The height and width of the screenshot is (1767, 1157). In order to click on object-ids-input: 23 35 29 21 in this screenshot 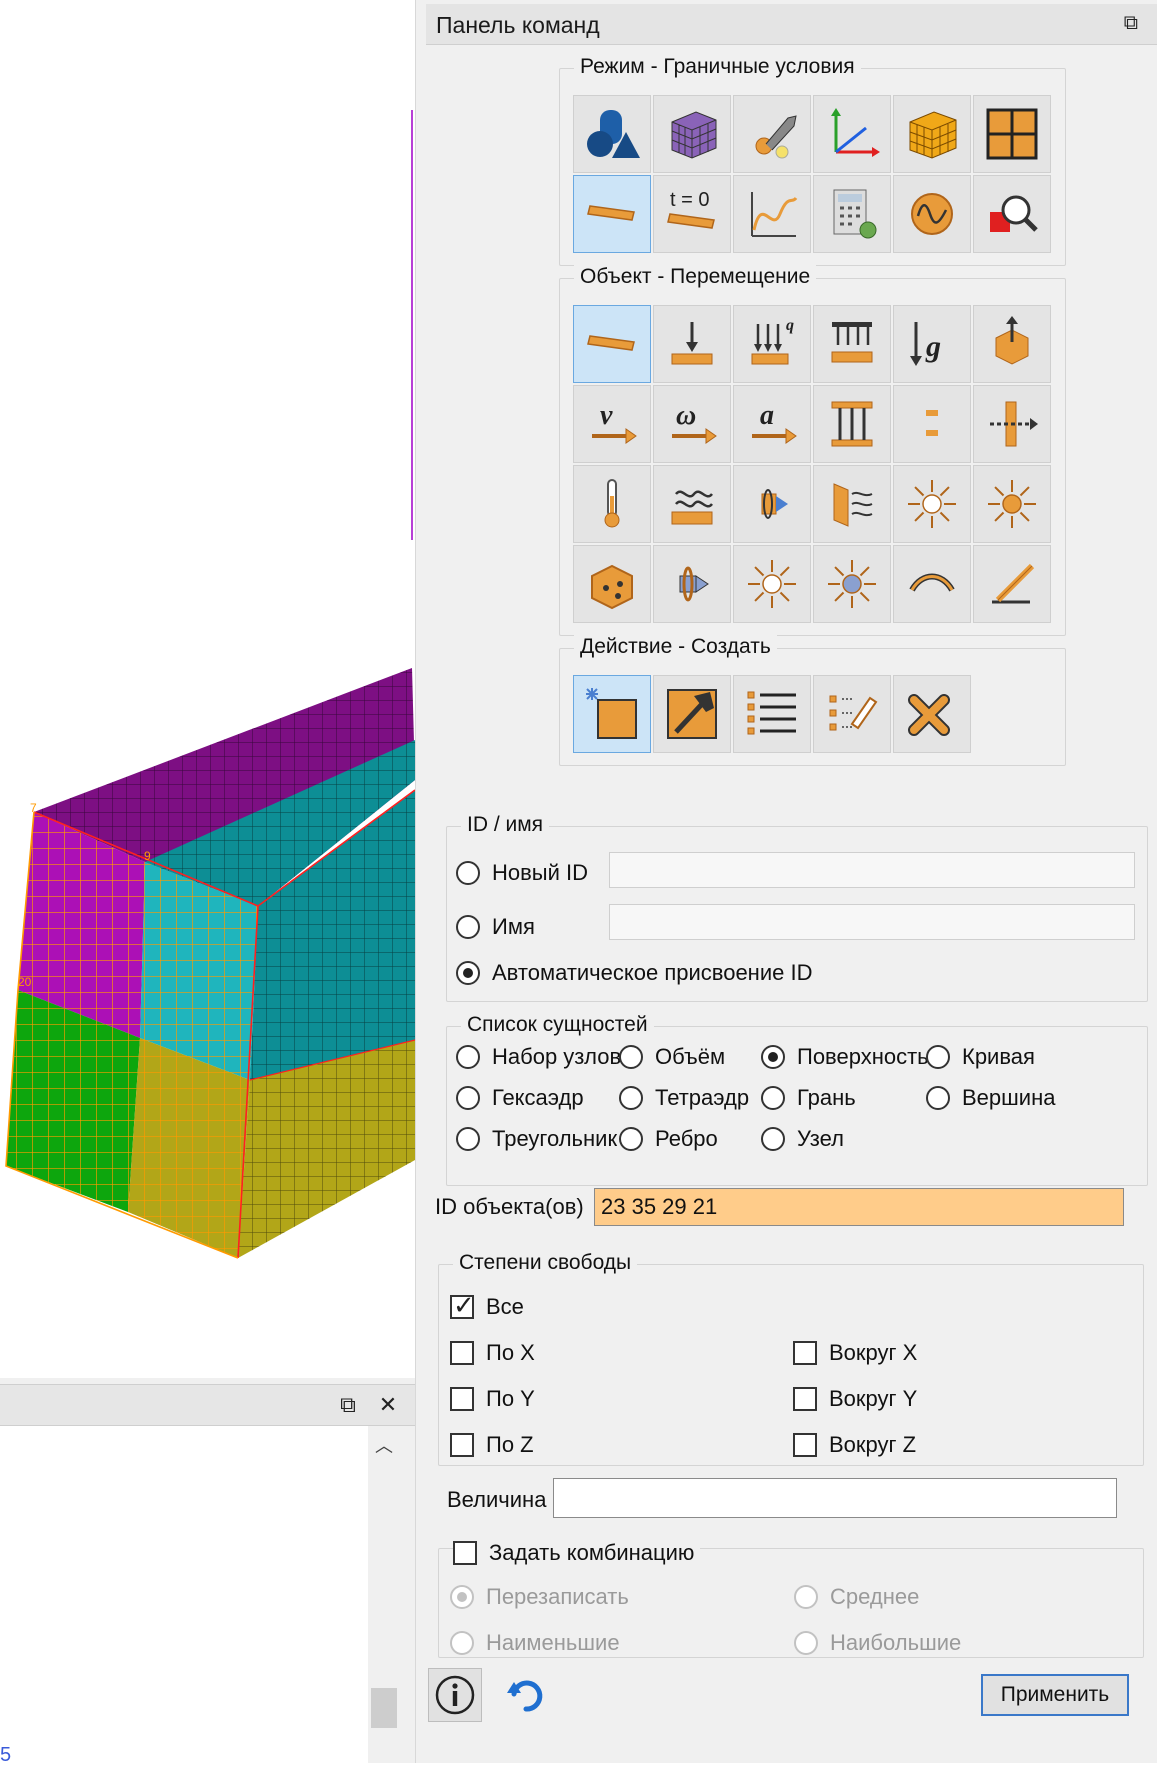, I will do `click(859, 1207)`.